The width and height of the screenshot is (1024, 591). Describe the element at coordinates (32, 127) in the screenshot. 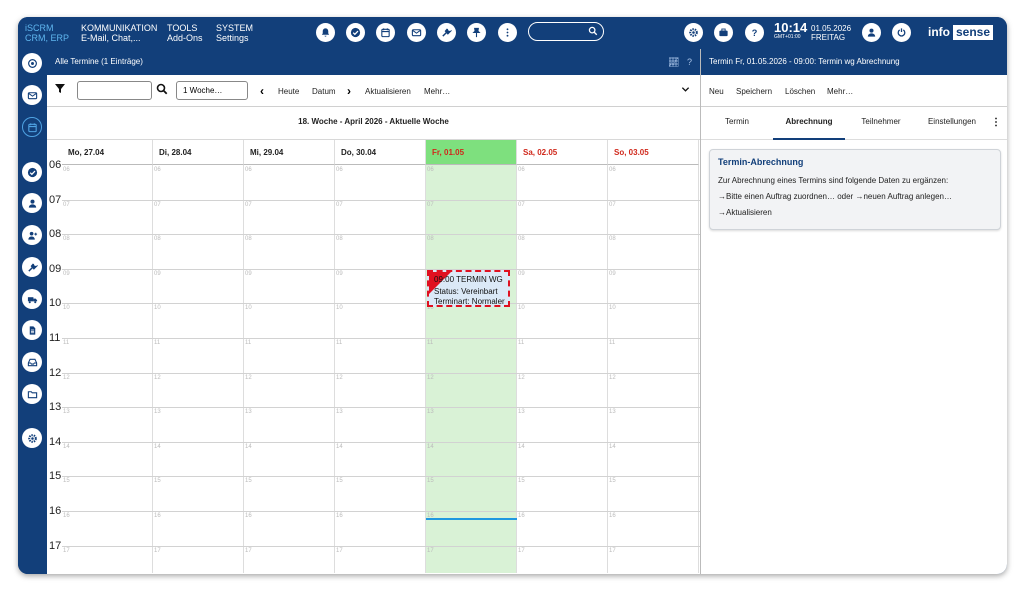

I see `sidebar-calendar-icon` at that location.